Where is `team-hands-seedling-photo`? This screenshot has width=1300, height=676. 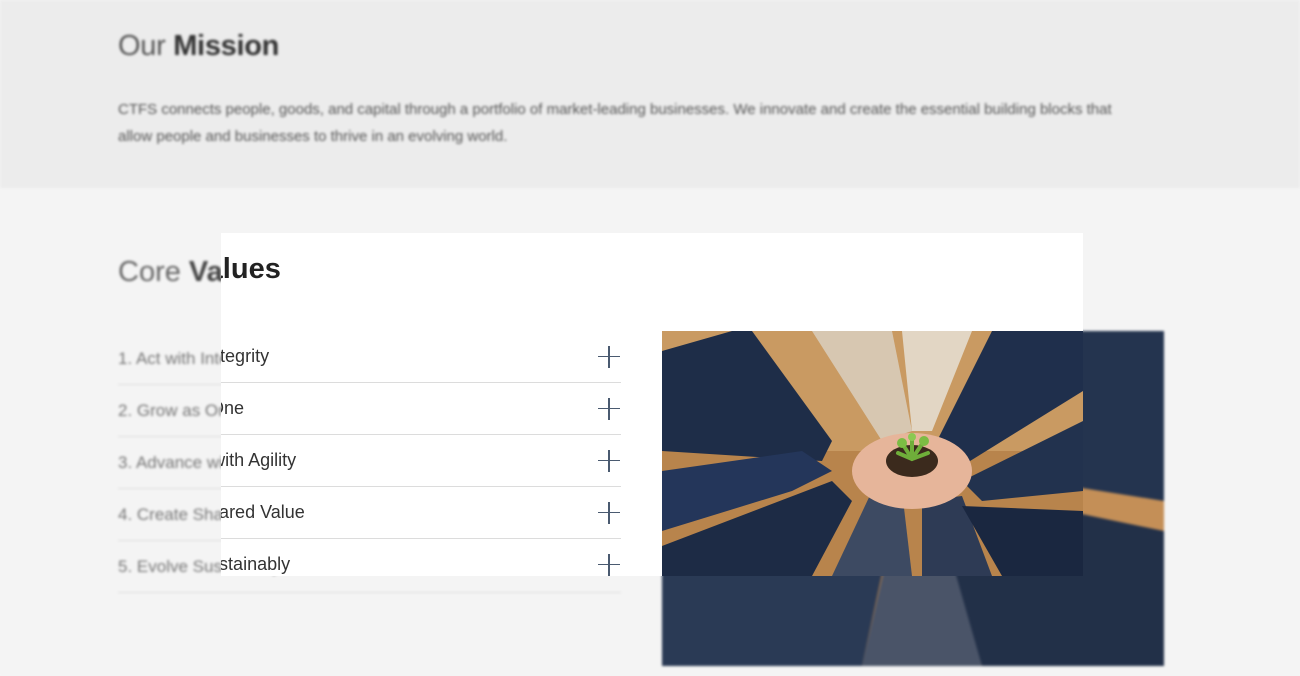
team-hands-seedling-photo is located at coordinates (872, 453).